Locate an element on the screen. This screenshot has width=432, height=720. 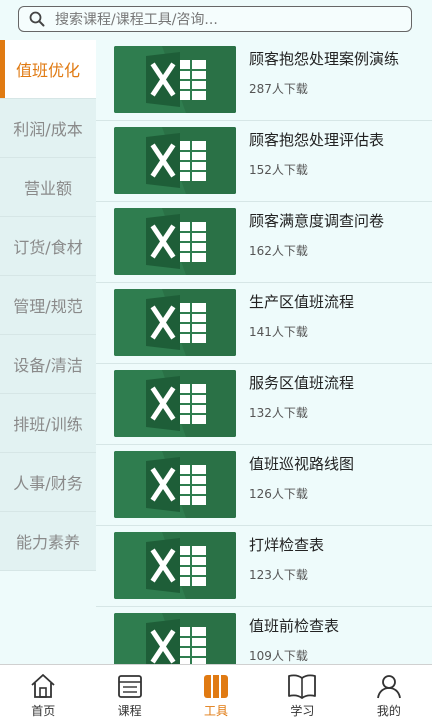
sidebar-item-label: 利润/成本 is located at coordinates (48, 129).